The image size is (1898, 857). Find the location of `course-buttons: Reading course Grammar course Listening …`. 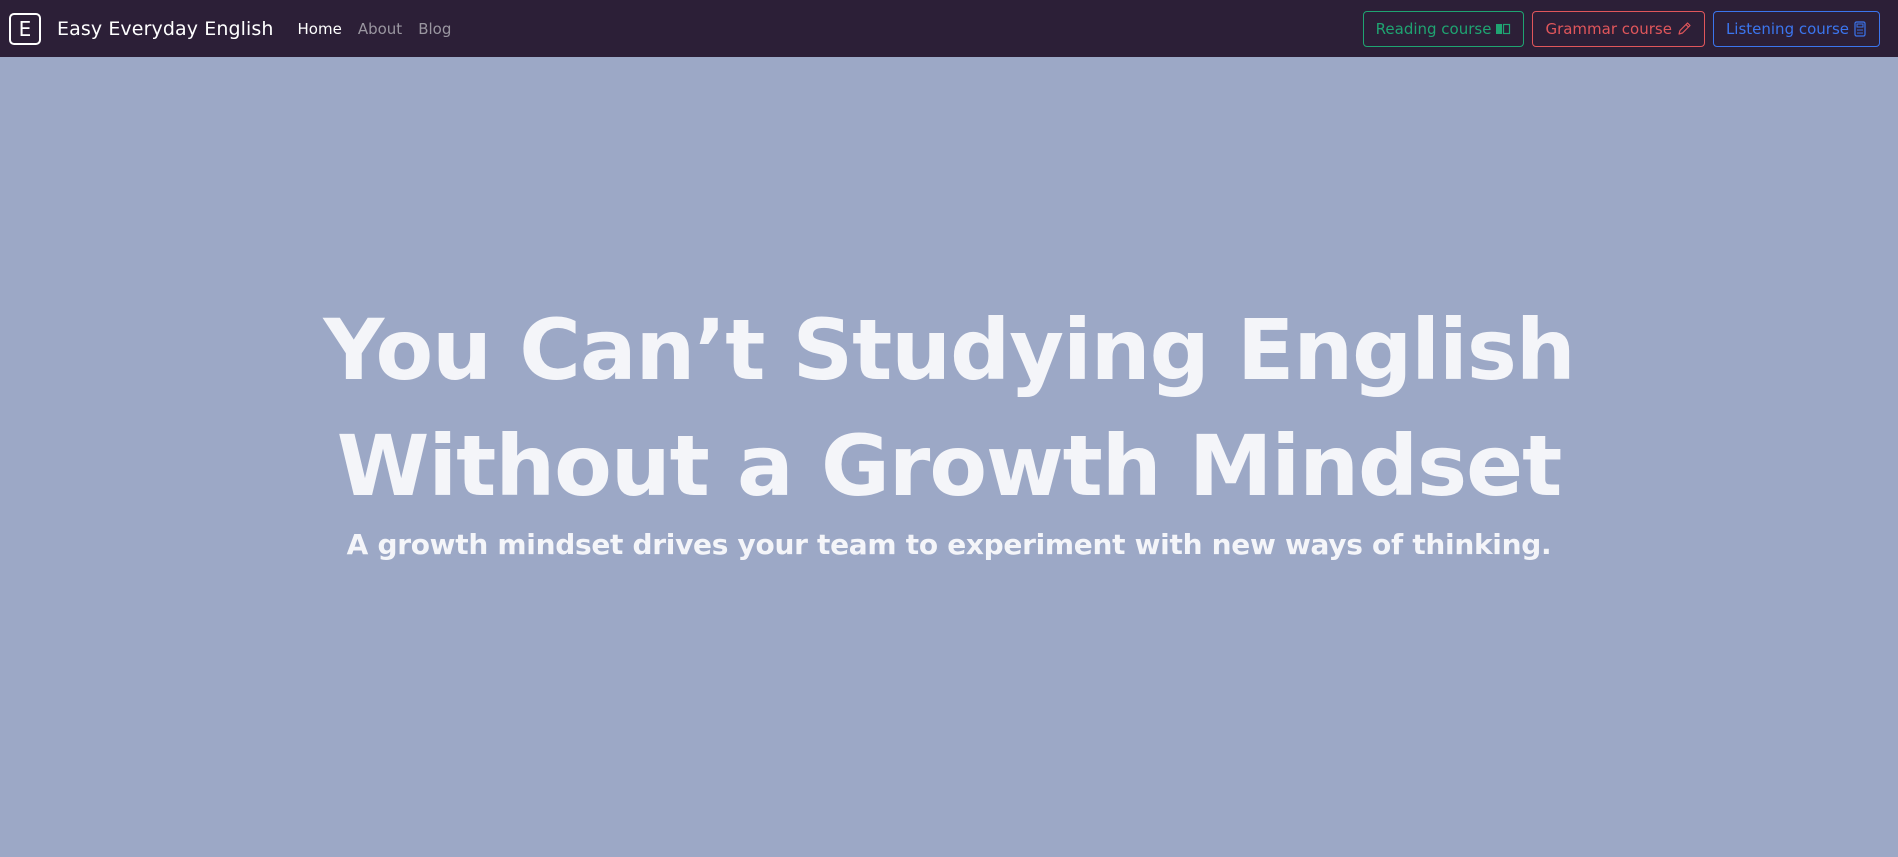

course-buttons: Reading course Grammar course Listening … is located at coordinates (1617, 28).